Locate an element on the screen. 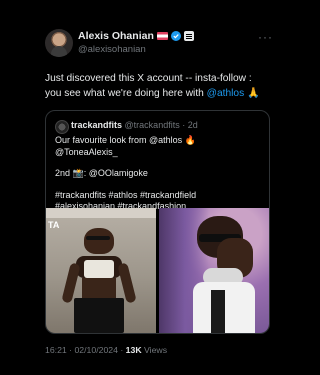 The width and height of the screenshot is (320, 375). quoted-author-handle: @trackandfits is located at coordinates (152, 125).